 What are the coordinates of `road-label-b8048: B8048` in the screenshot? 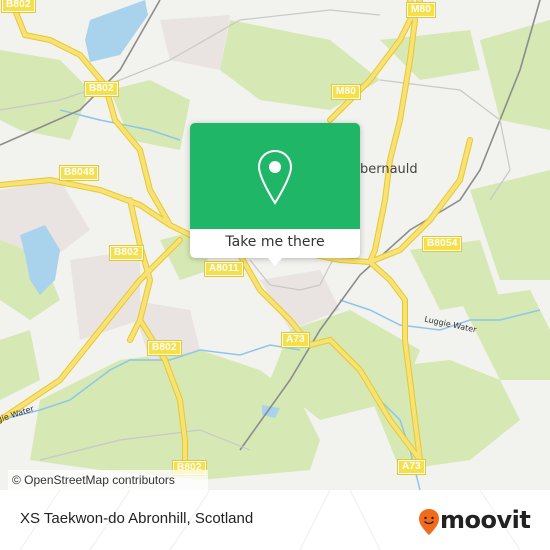 It's located at (79, 173).